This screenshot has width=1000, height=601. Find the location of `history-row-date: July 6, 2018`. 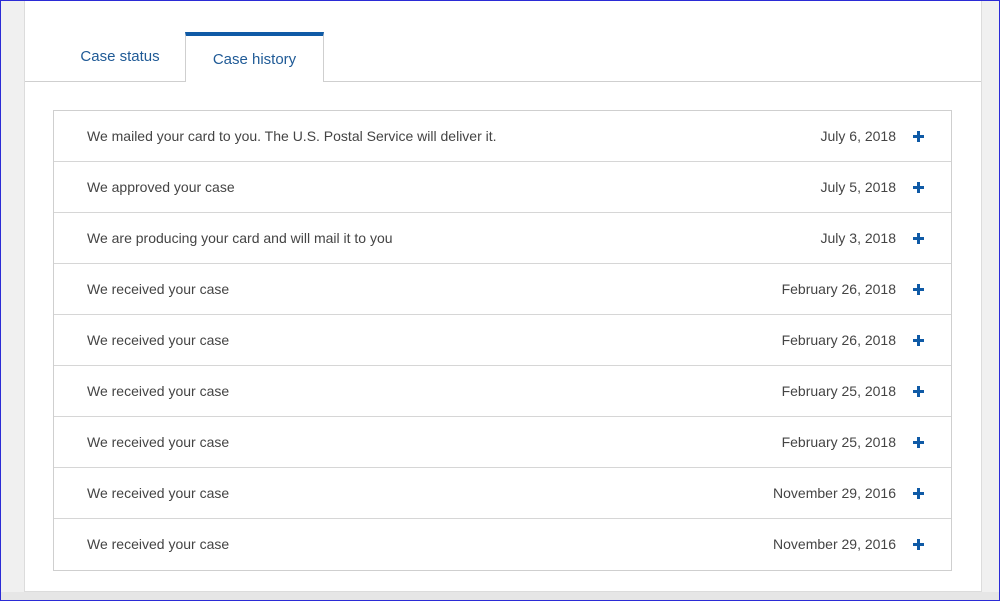

history-row-date: July 6, 2018 is located at coordinates (858, 136).